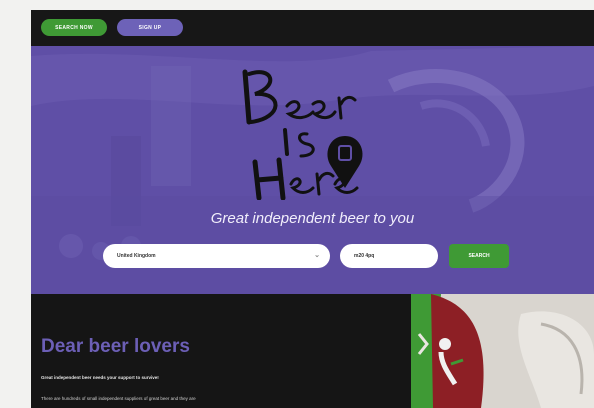 This screenshot has width=594, height=408. I want to click on intro-heading: Dear beer lovers, so click(115, 346).